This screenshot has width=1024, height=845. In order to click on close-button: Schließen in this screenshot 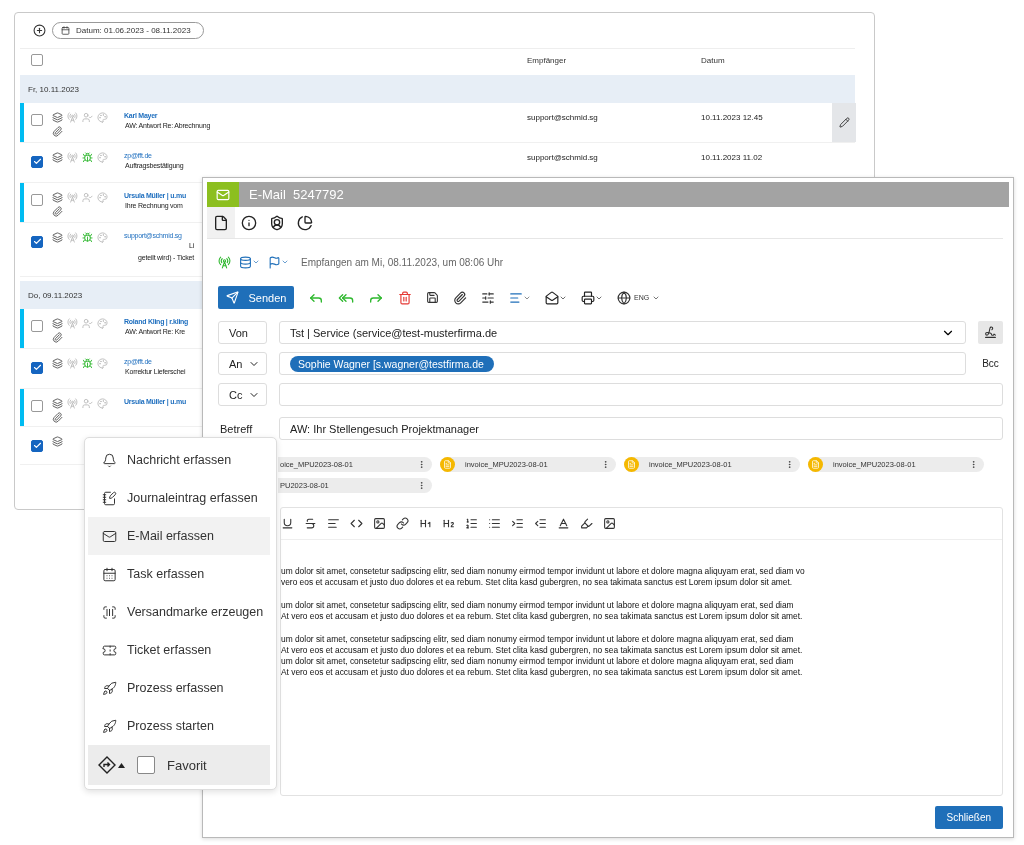, I will do `click(968, 817)`.